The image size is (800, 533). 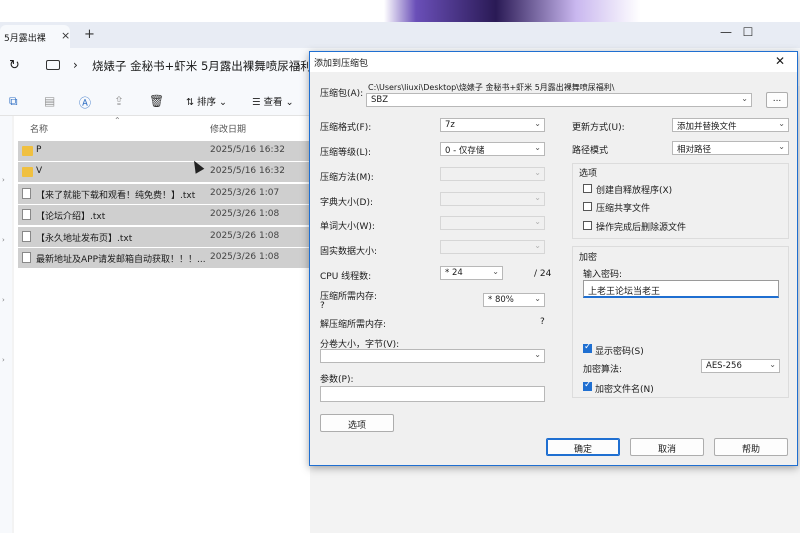 I want to click on mem-compress-label: 压缩所需内存:, so click(x=349, y=297).